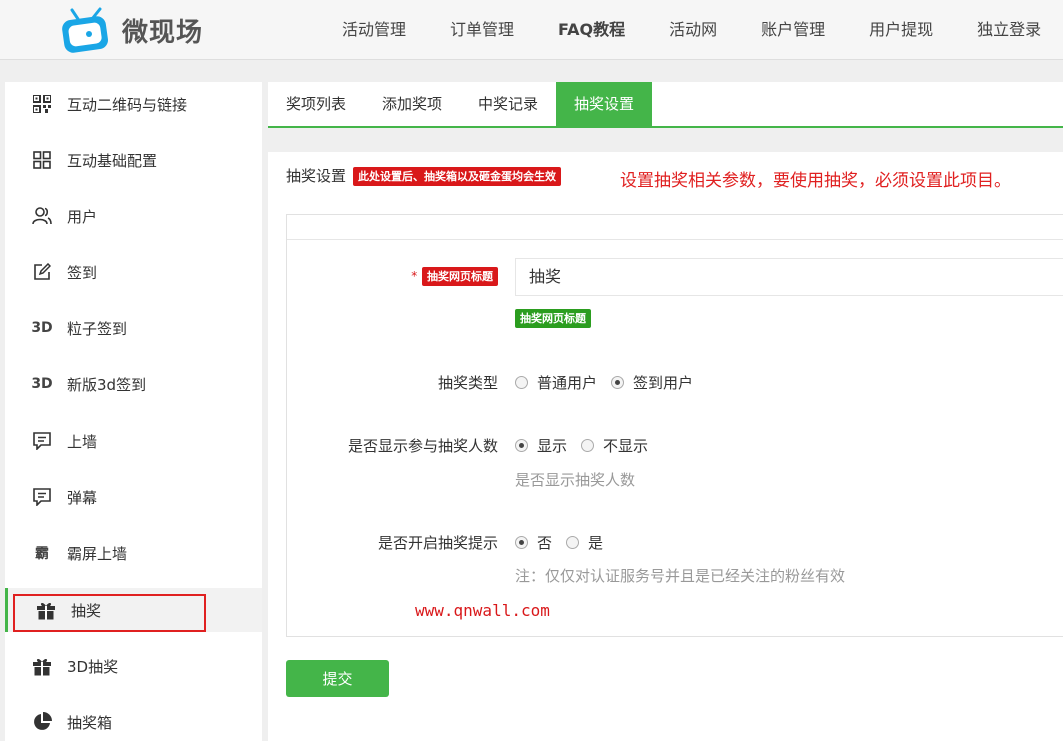  Describe the element at coordinates (901, 28) in the screenshot. I see `nav-user-withdraw: 用户提现` at that location.